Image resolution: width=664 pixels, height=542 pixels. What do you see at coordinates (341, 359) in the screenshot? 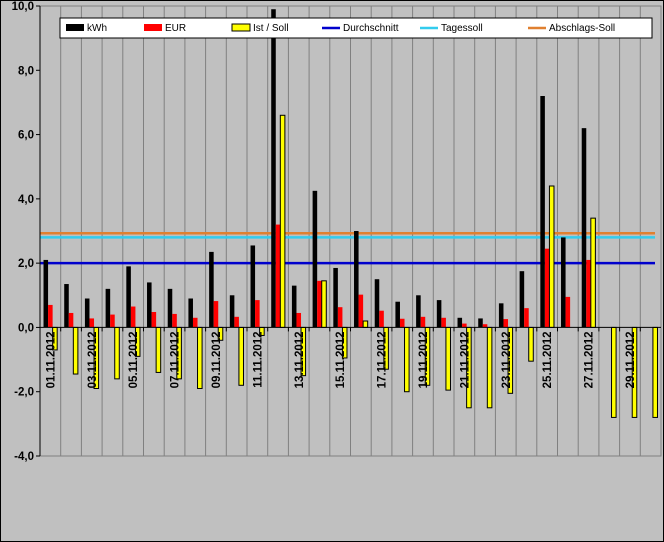
I see `x-tick-label: 15.11.2012` at bounding box center [341, 359].